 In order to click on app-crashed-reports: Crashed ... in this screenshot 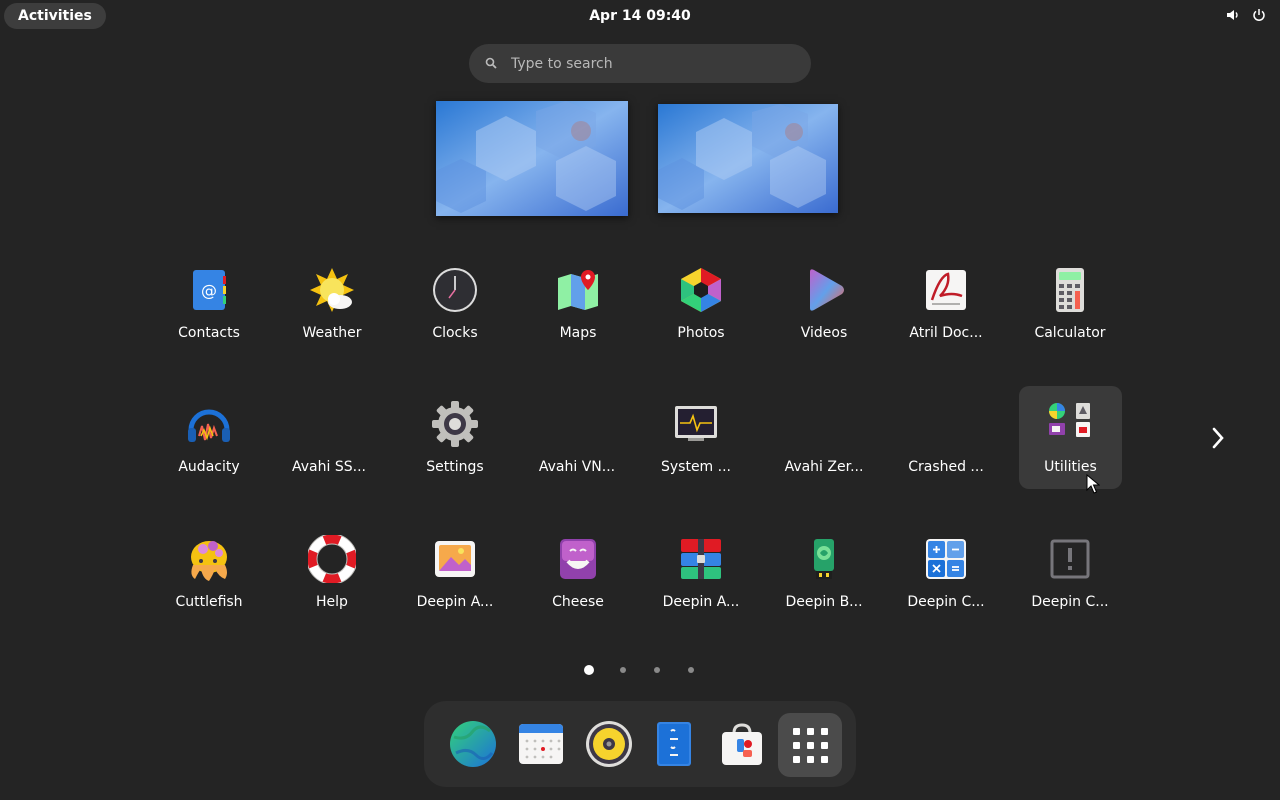, I will do `click(946, 440)`.